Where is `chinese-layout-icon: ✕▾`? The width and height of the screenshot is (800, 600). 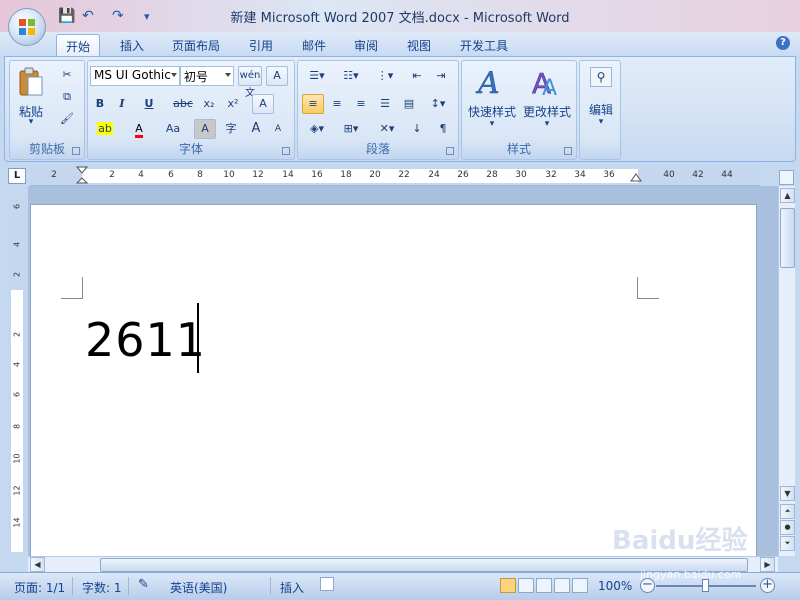
chinese-layout-icon: ✕▾ is located at coordinates (387, 129).